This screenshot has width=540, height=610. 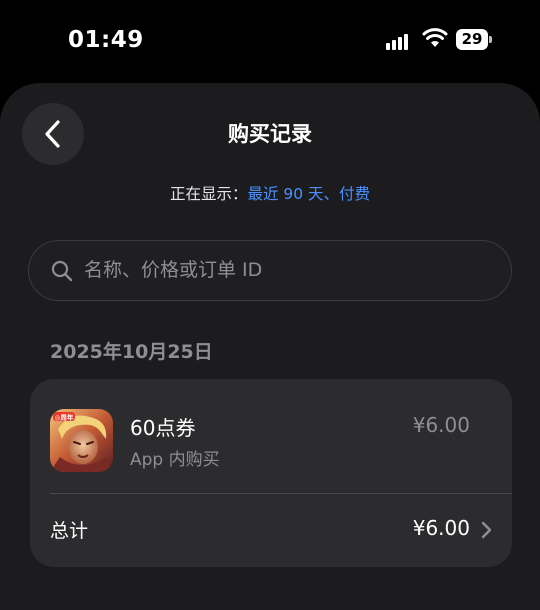 I want to click on cellular-signal-icon, so click(x=400, y=41).